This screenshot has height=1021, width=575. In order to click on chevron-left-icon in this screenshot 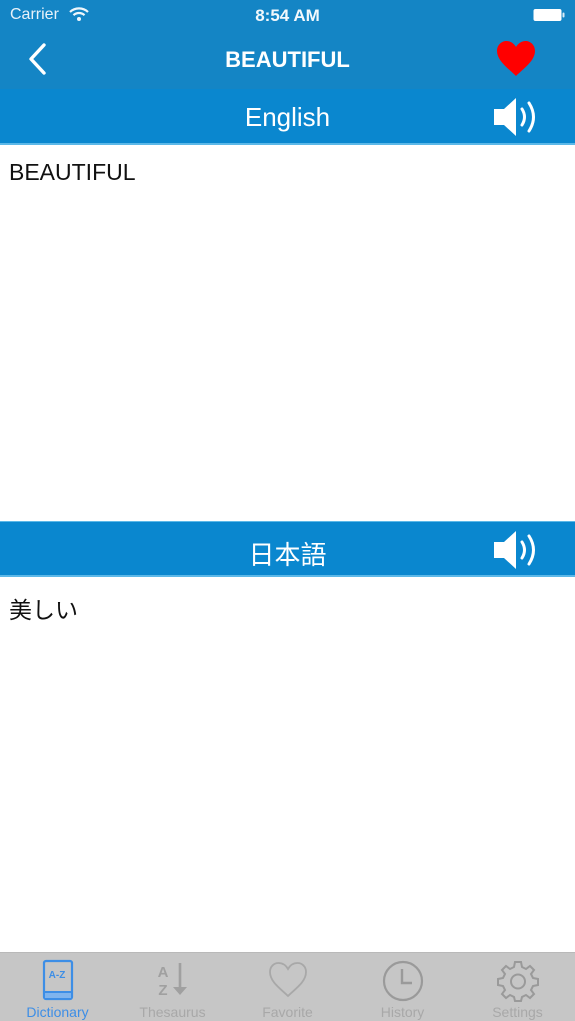, I will do `click(37, 59)`.